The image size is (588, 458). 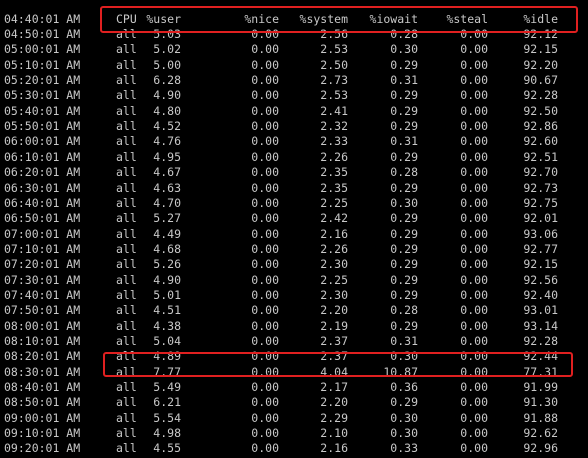 I want to click on table-row: 05:00:01 AM all 5.02 0.00 2.53 0.30 0.00 92.15, so click(x=294, y=49).